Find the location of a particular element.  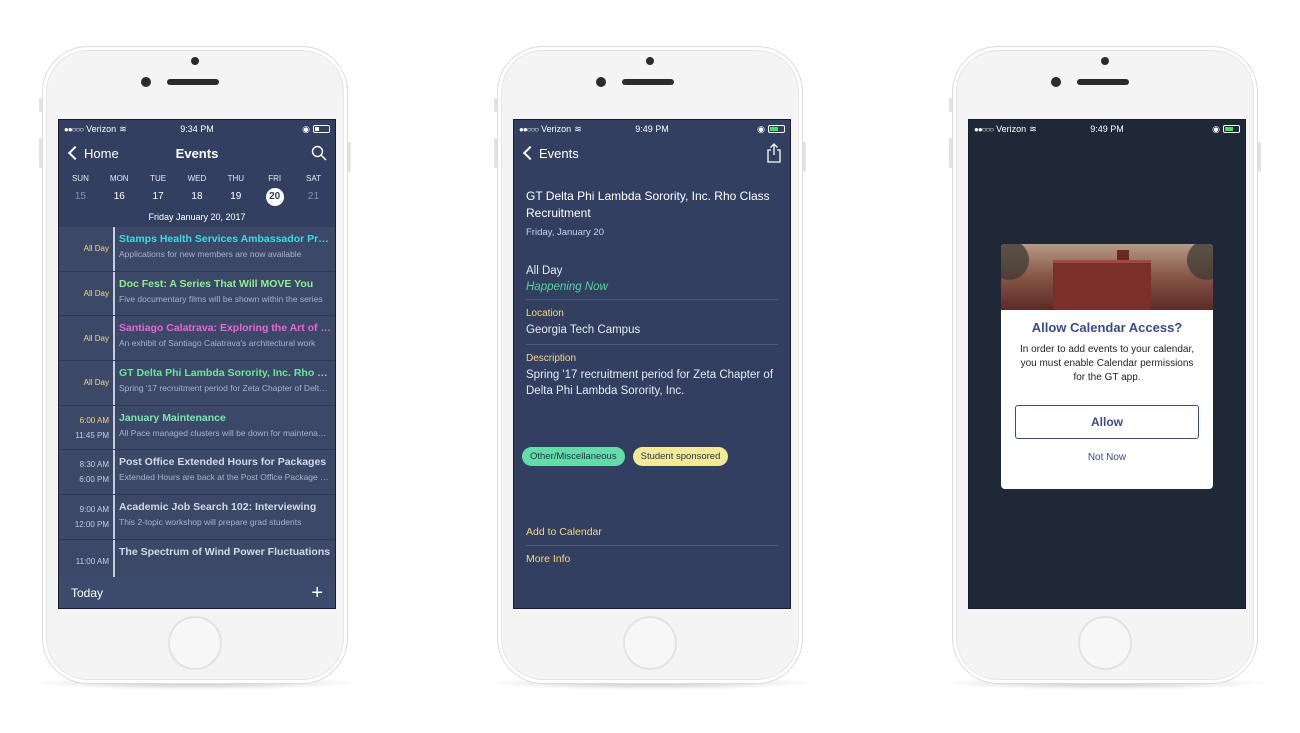

share-icon is located at coordinates (774, 153).